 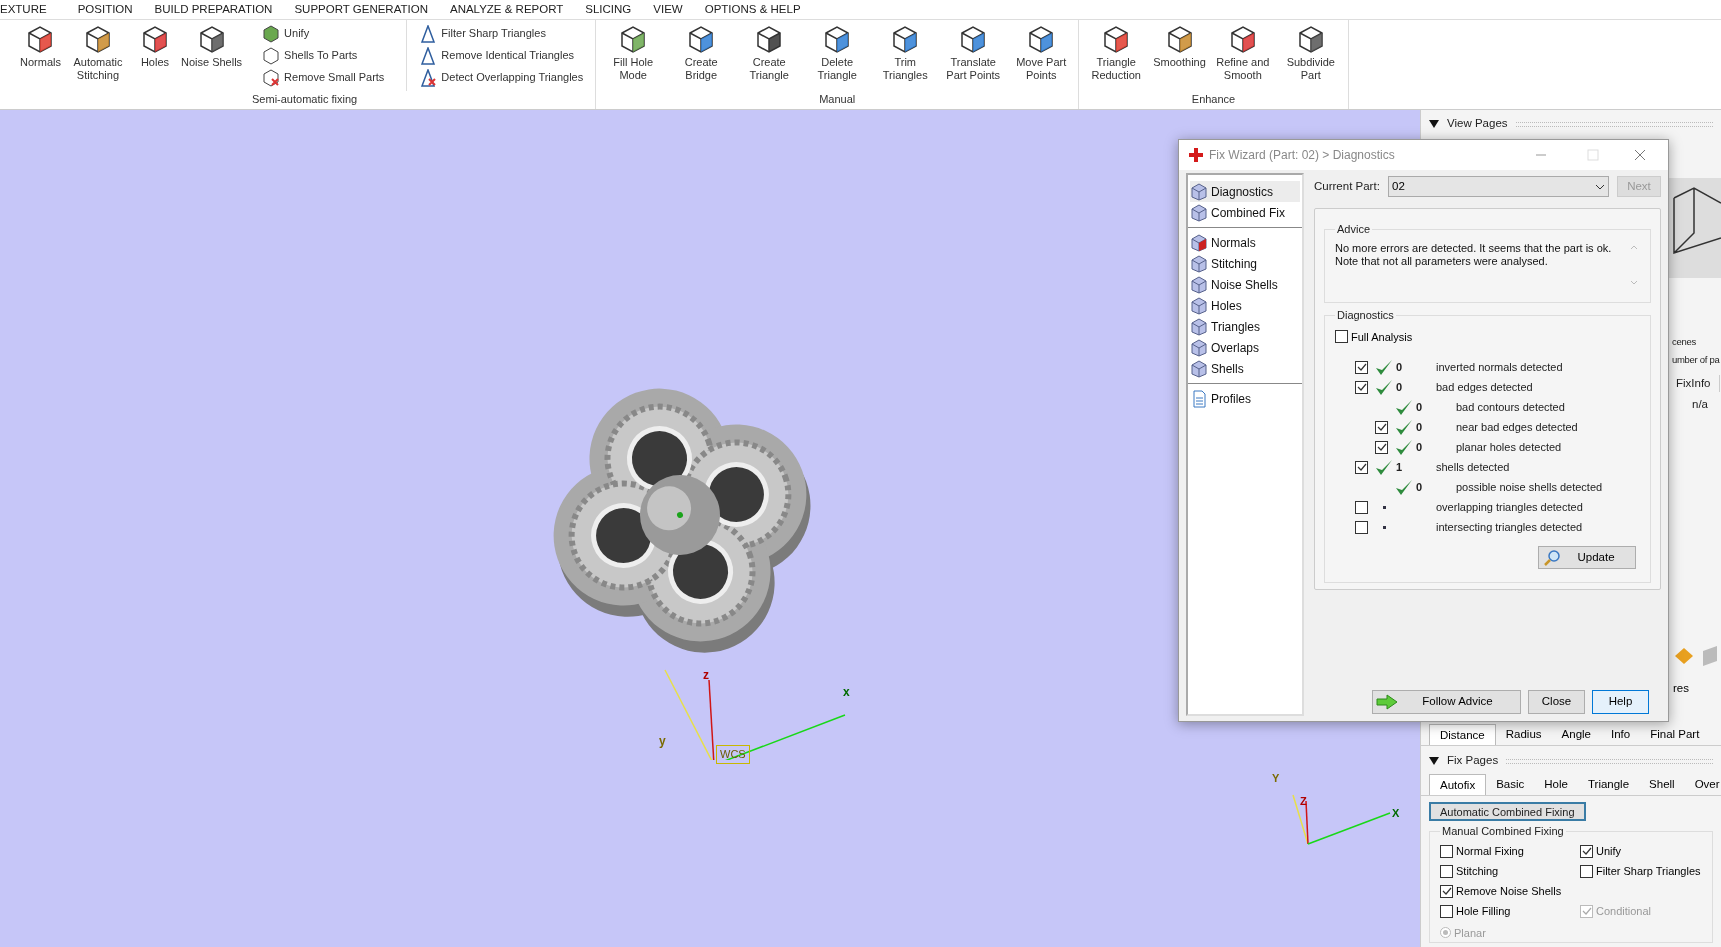 What do you see at coordinates (1698, 384) in the screenshot?
I see `column-header: FixInfo` at bounding box center [1698, 384].